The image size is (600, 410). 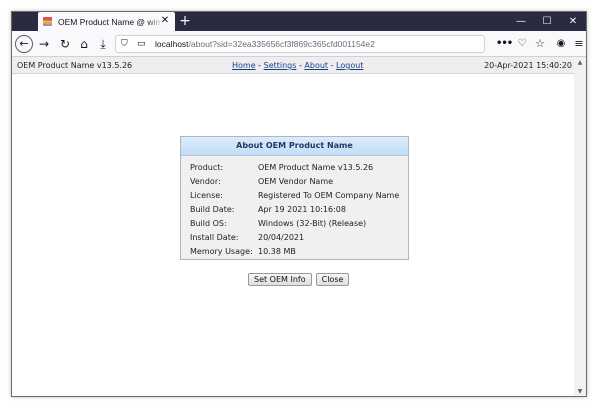 What do you see at coordinates (294, 146) in the screenshot?
I see `about-panel-title: About OEM Product Name` at bounding box center [294, 146].